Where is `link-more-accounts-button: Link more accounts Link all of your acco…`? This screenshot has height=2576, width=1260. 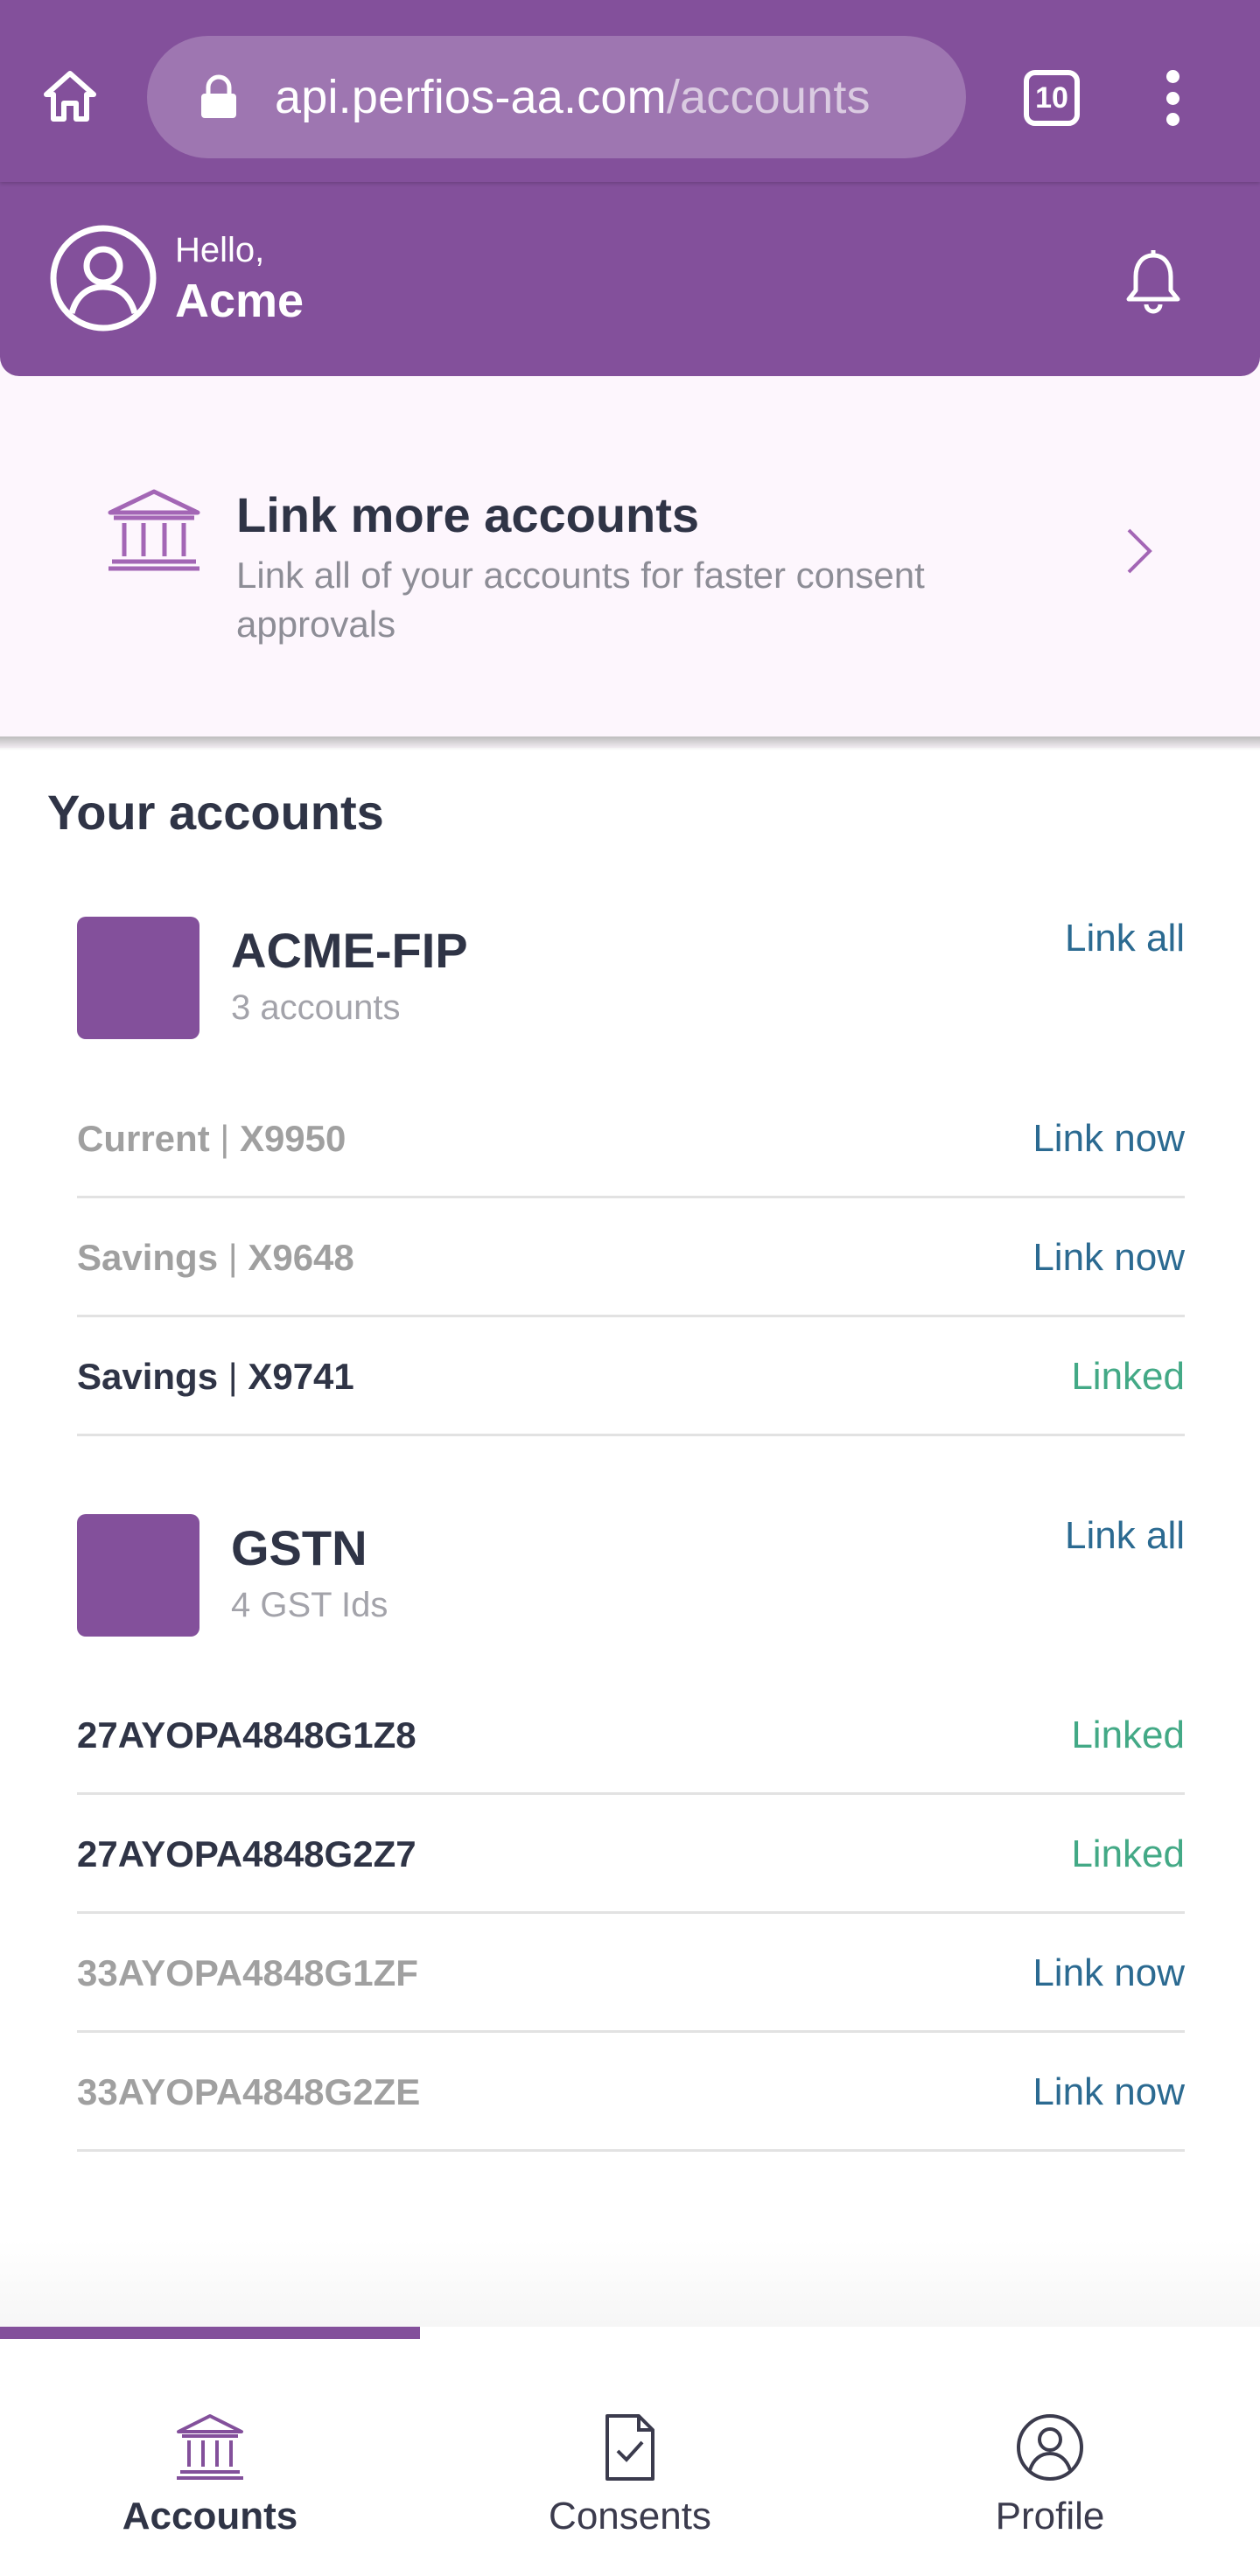 link-more-accounts-button: Link more accounts Link all of your acco… is located at coordinates (630, 562).